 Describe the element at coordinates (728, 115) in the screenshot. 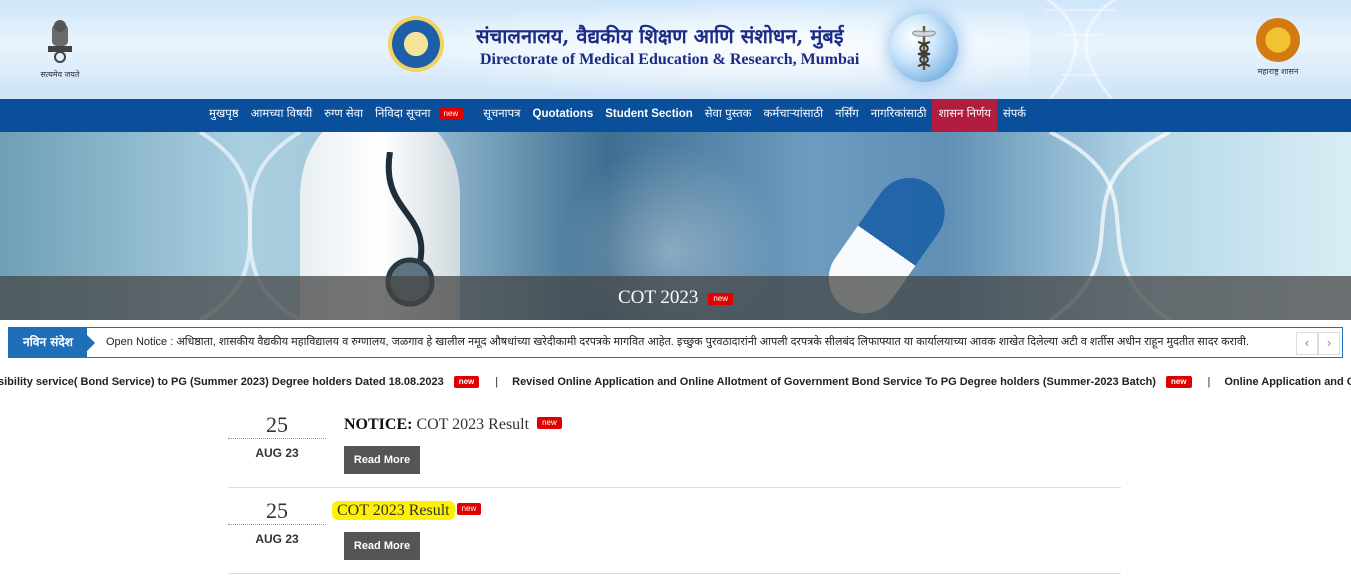

I see `nav-item-service-book: सेवा पुस्तक` at that location.